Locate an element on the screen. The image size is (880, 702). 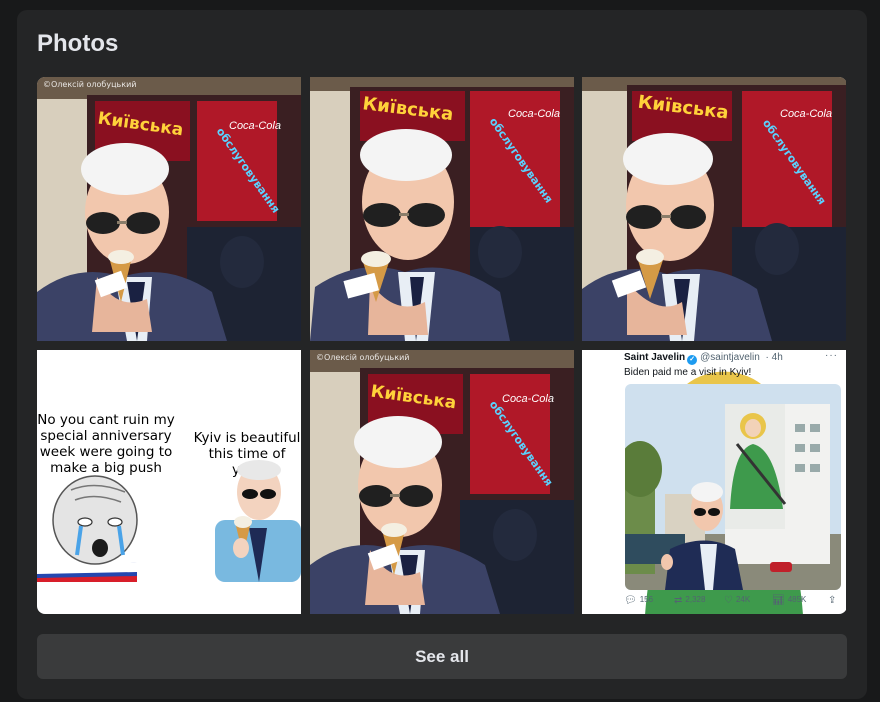
photo-tile-3: Київська обслуговування Coca-Cola is located at coordinates (714, 209).